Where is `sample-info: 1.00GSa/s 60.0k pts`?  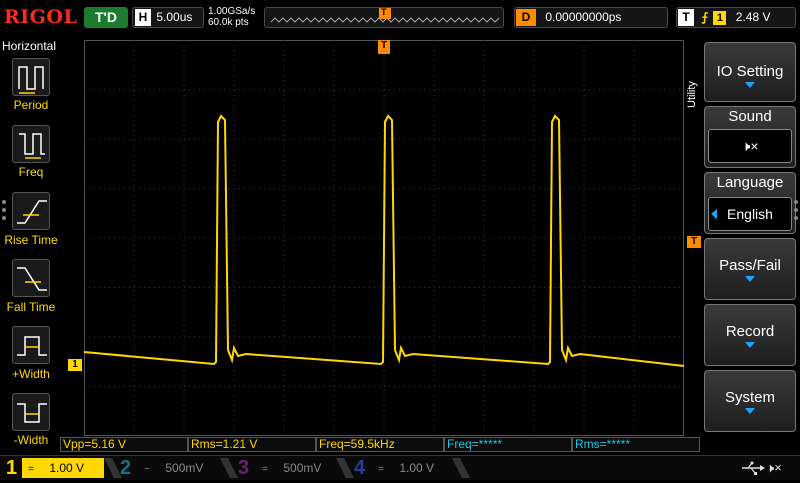
sample-info: 1.00GSa/s 60.0k pts is located at coordinates (231, 17).